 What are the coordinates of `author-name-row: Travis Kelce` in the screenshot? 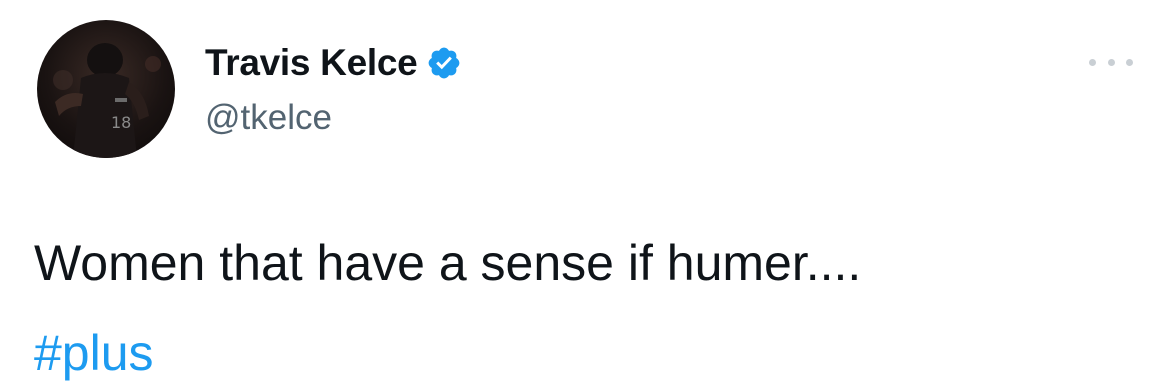 It's located at (333, 63).